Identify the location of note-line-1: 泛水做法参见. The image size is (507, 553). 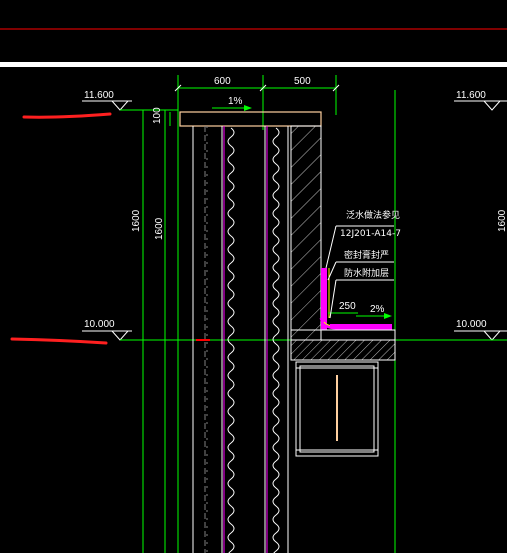
(373, 215).